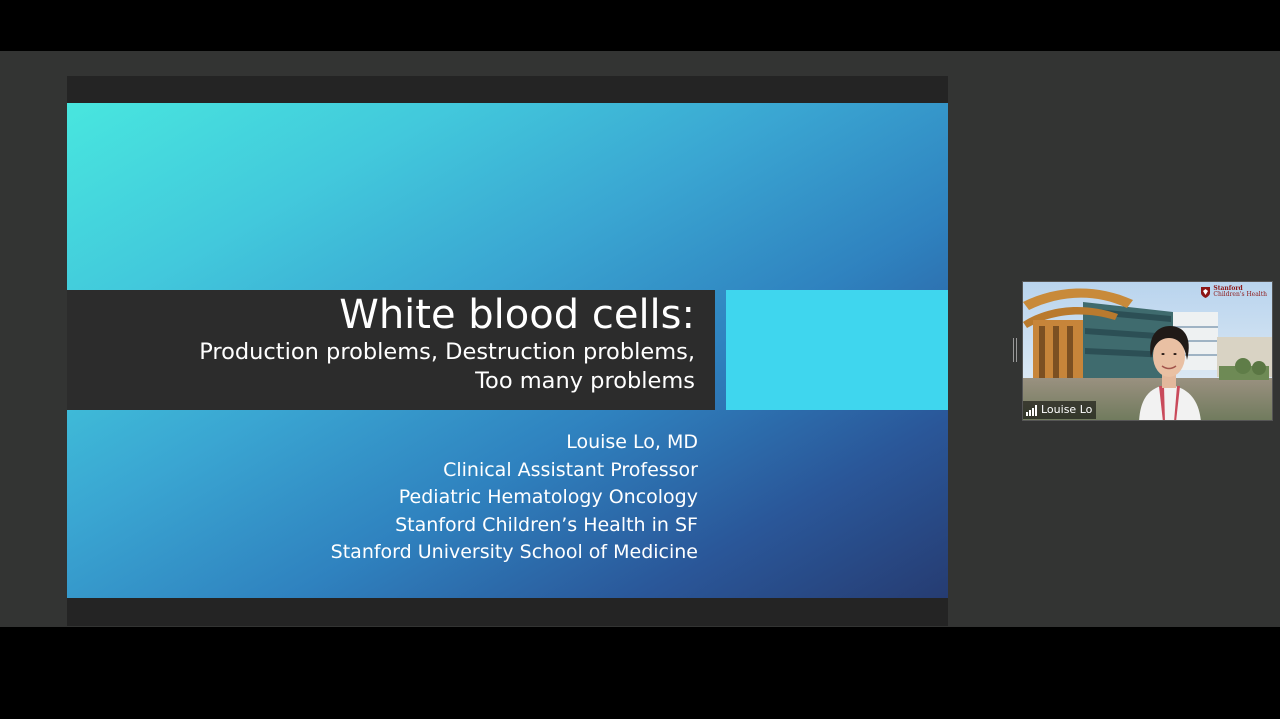  Describe the element at coordinates (546, 524) in the screenshot. I see `author-institution: Stanford Children’s Health in SF` at that location.